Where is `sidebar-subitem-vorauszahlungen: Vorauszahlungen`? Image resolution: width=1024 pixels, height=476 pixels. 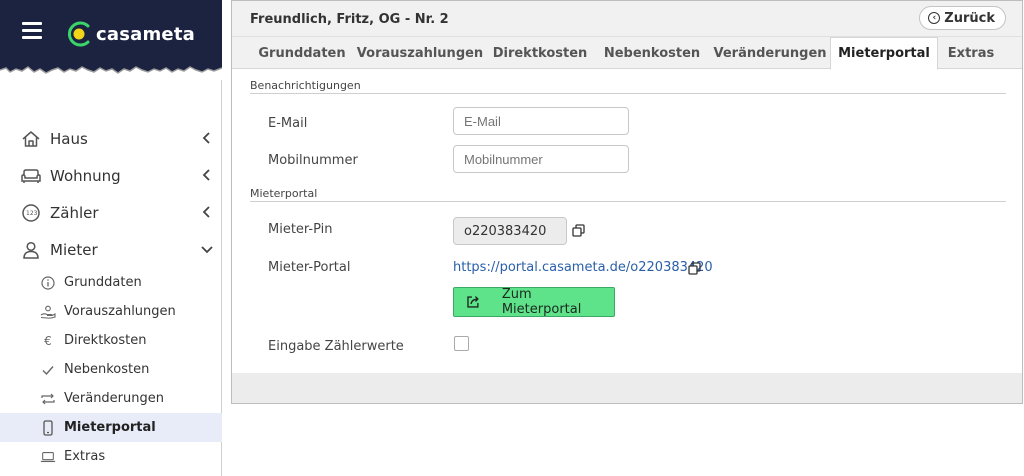 sidebar-subitem-vorauszahlungen: Vorauszahlungen is located at coordinates (111, 311).